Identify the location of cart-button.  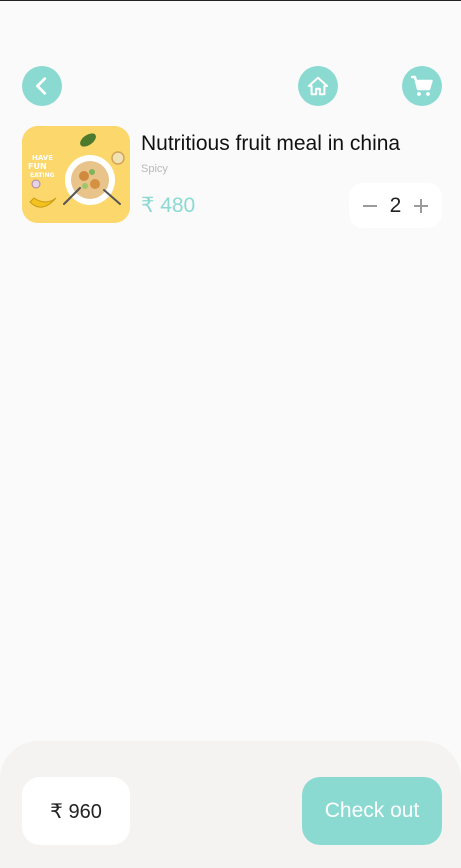
(422, 86).